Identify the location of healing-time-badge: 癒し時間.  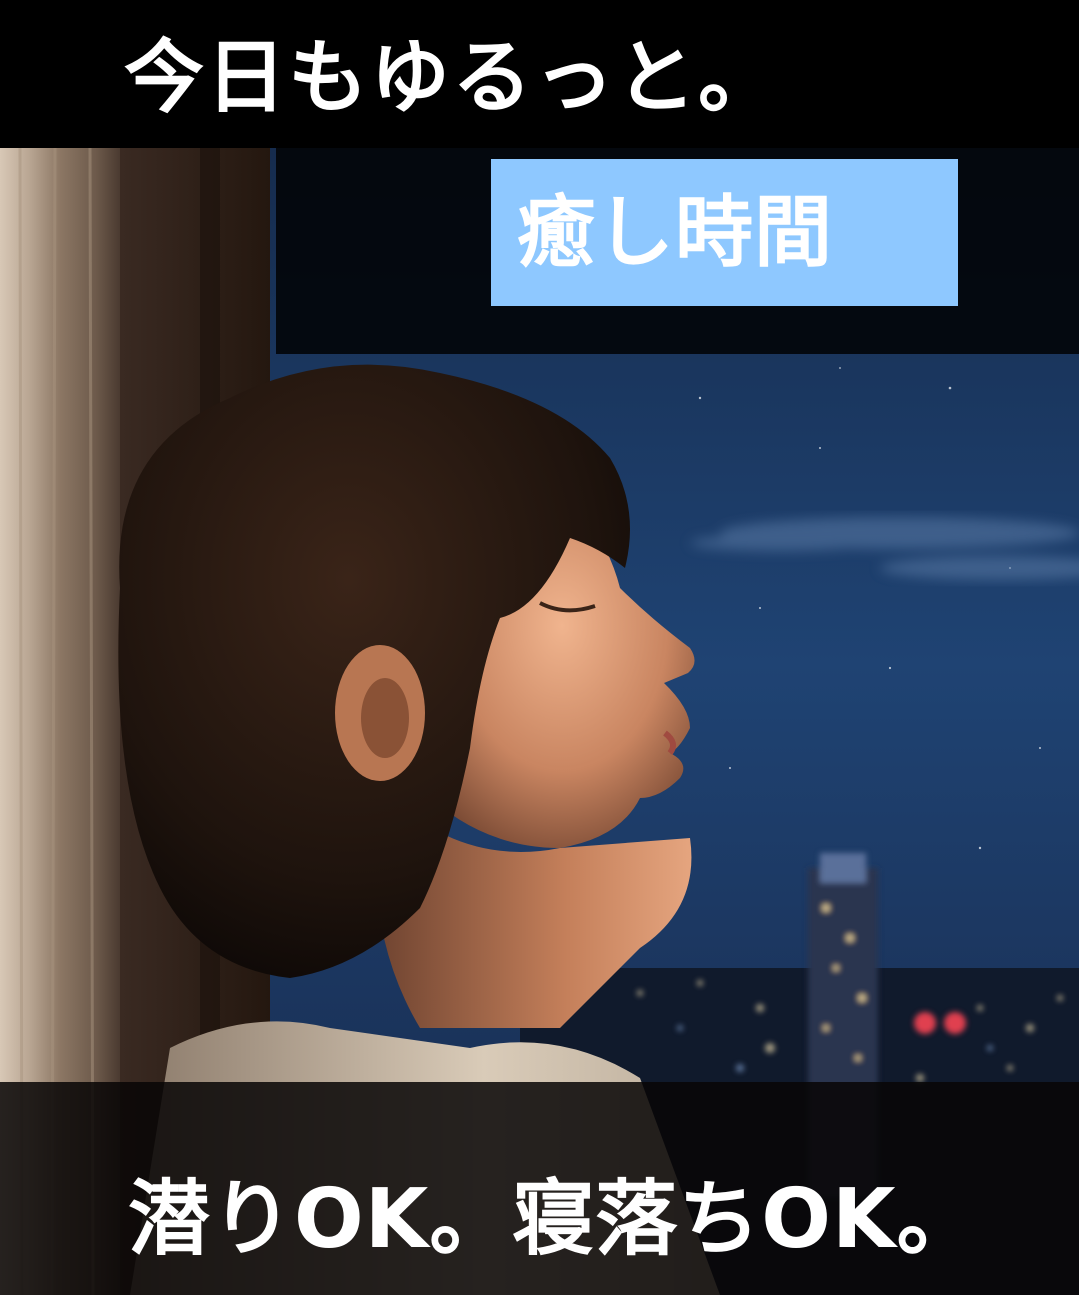
(724, 232).